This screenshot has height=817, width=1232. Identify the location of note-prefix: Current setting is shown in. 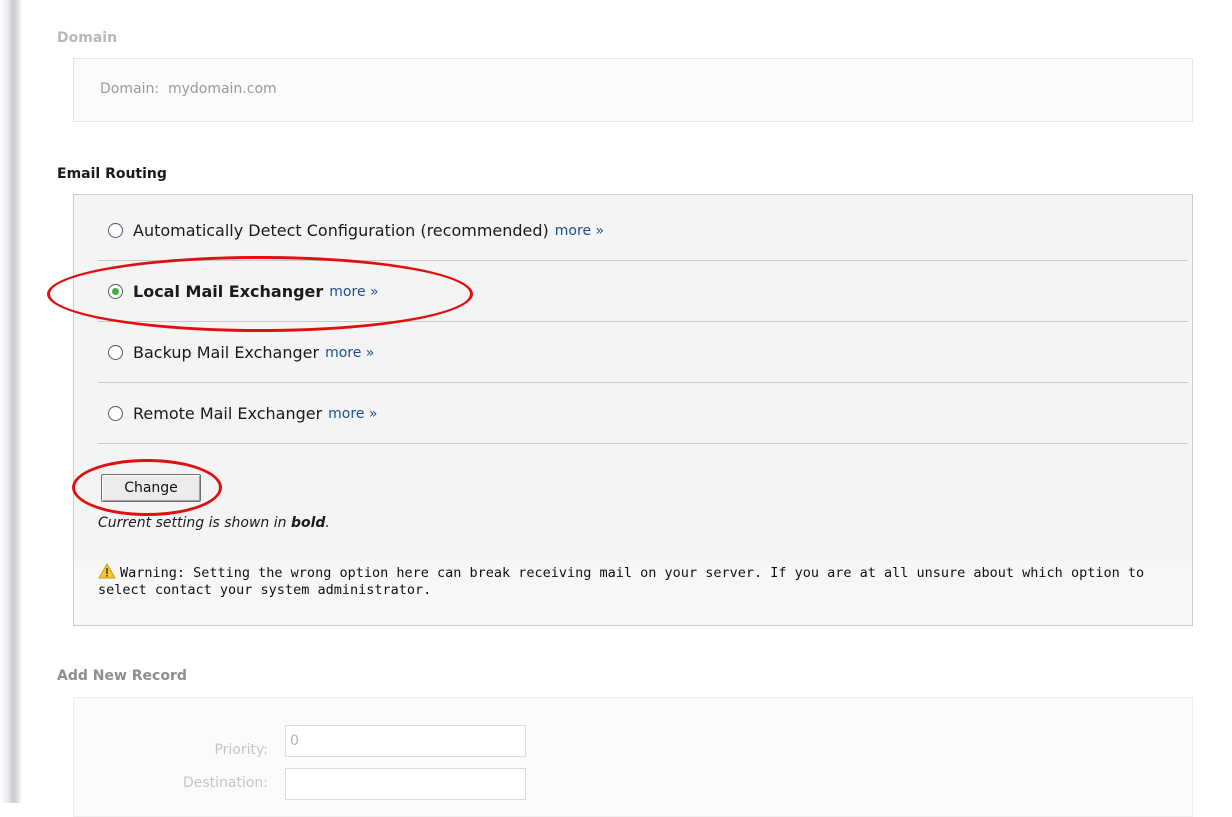
(194, 523).